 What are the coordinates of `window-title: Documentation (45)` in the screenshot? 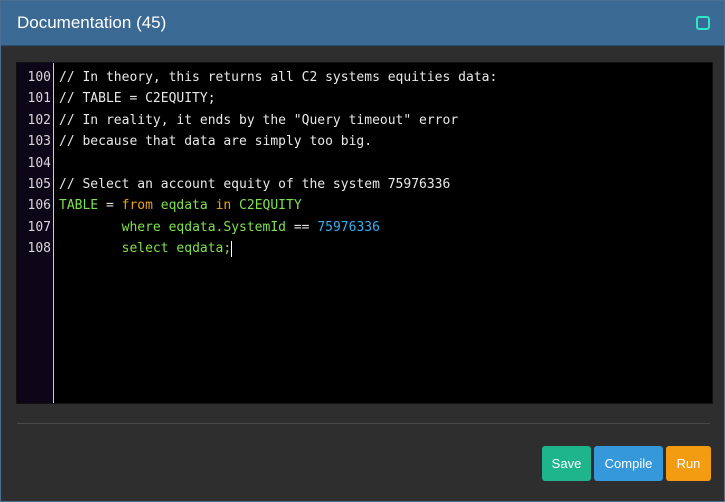 It's located at (92, 22).